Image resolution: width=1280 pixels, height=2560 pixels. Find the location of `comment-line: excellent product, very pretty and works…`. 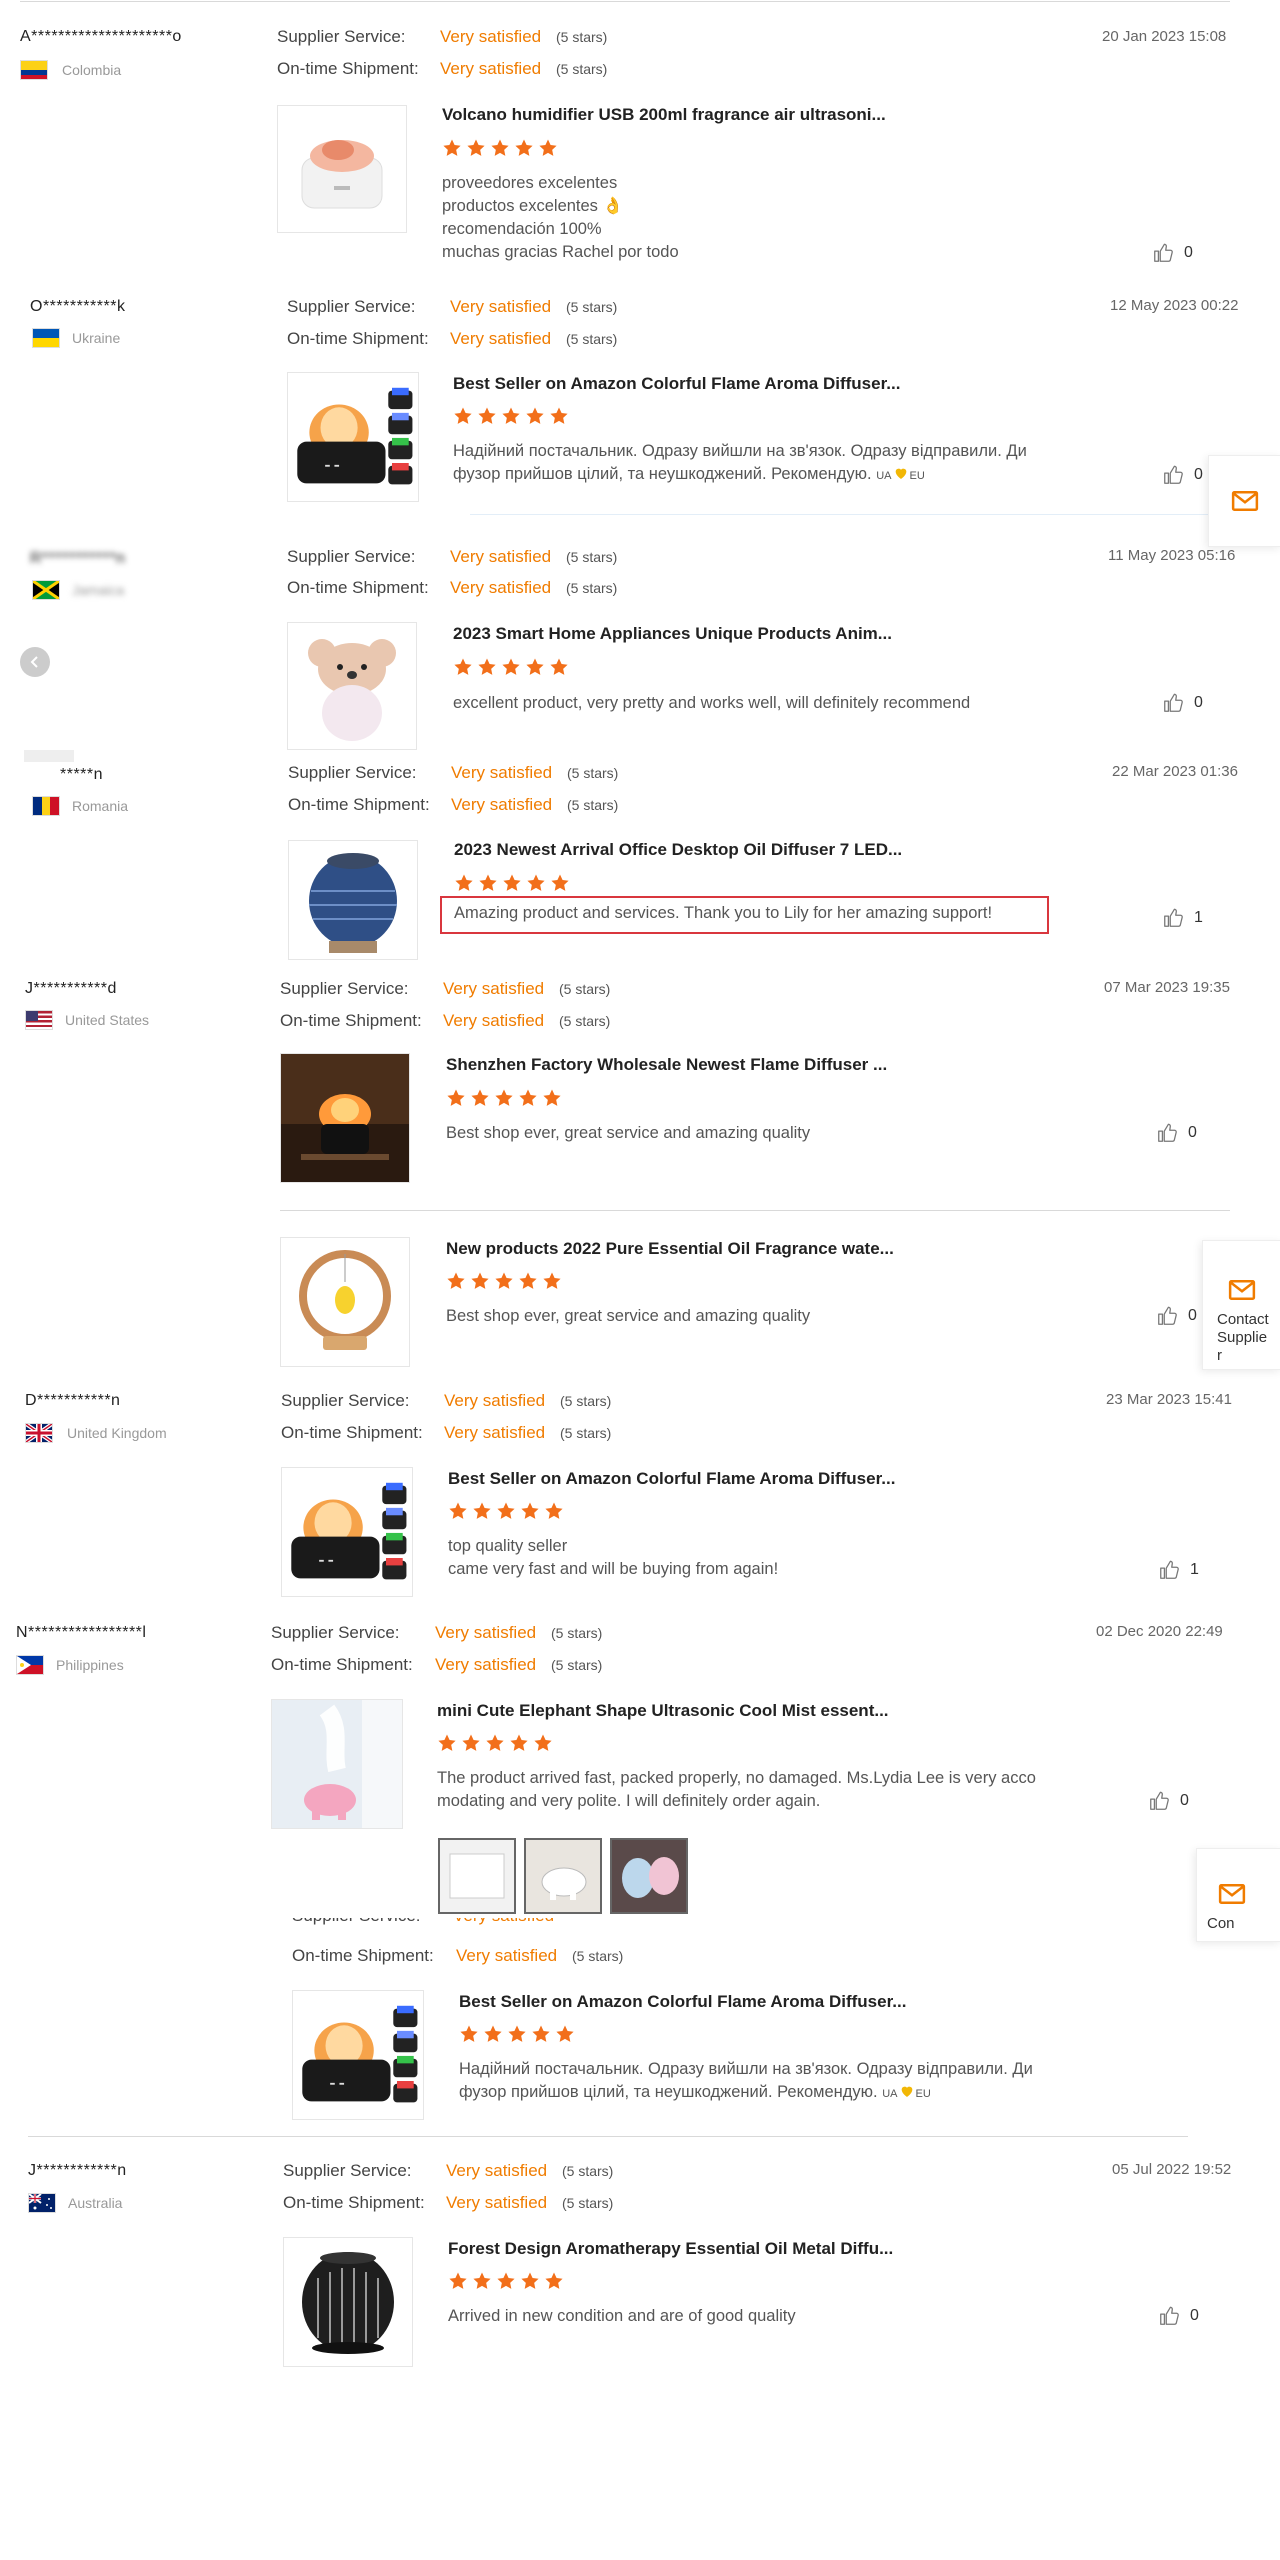

comment-line: excellent product, very pretty and works… is located at coordinates (712, 703).